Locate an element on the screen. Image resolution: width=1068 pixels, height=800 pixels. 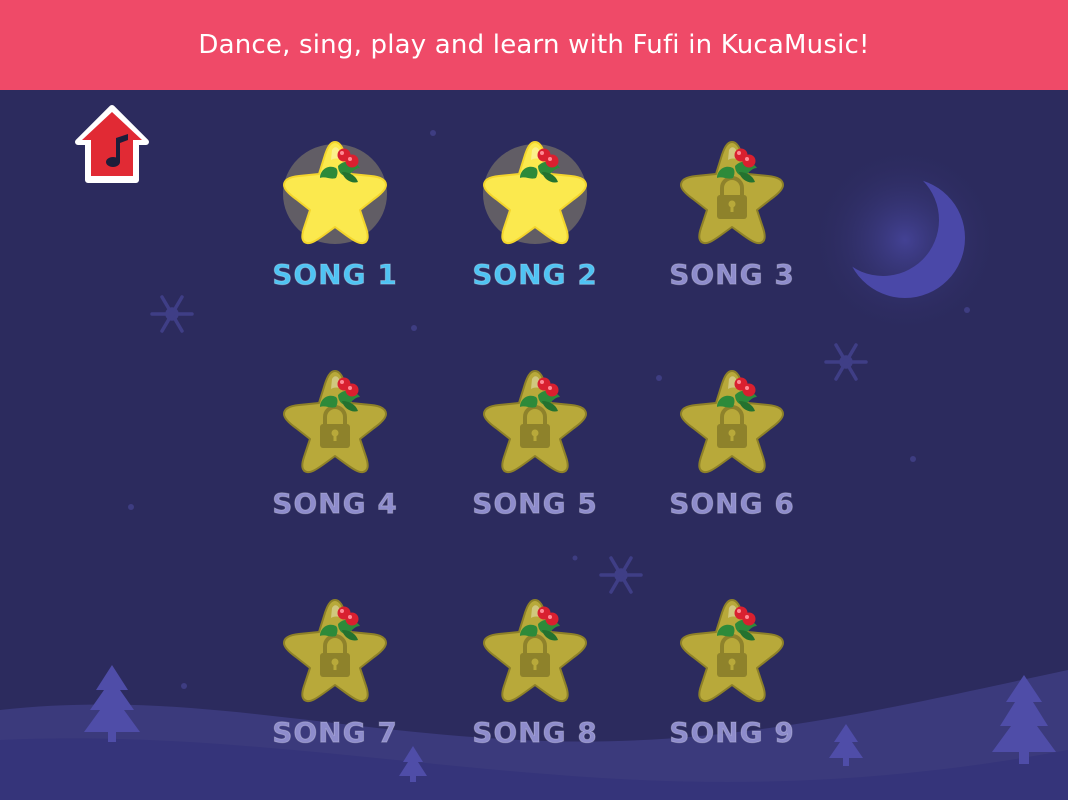
song-button-1: SONG 1 is located at coordinates (335, 226).